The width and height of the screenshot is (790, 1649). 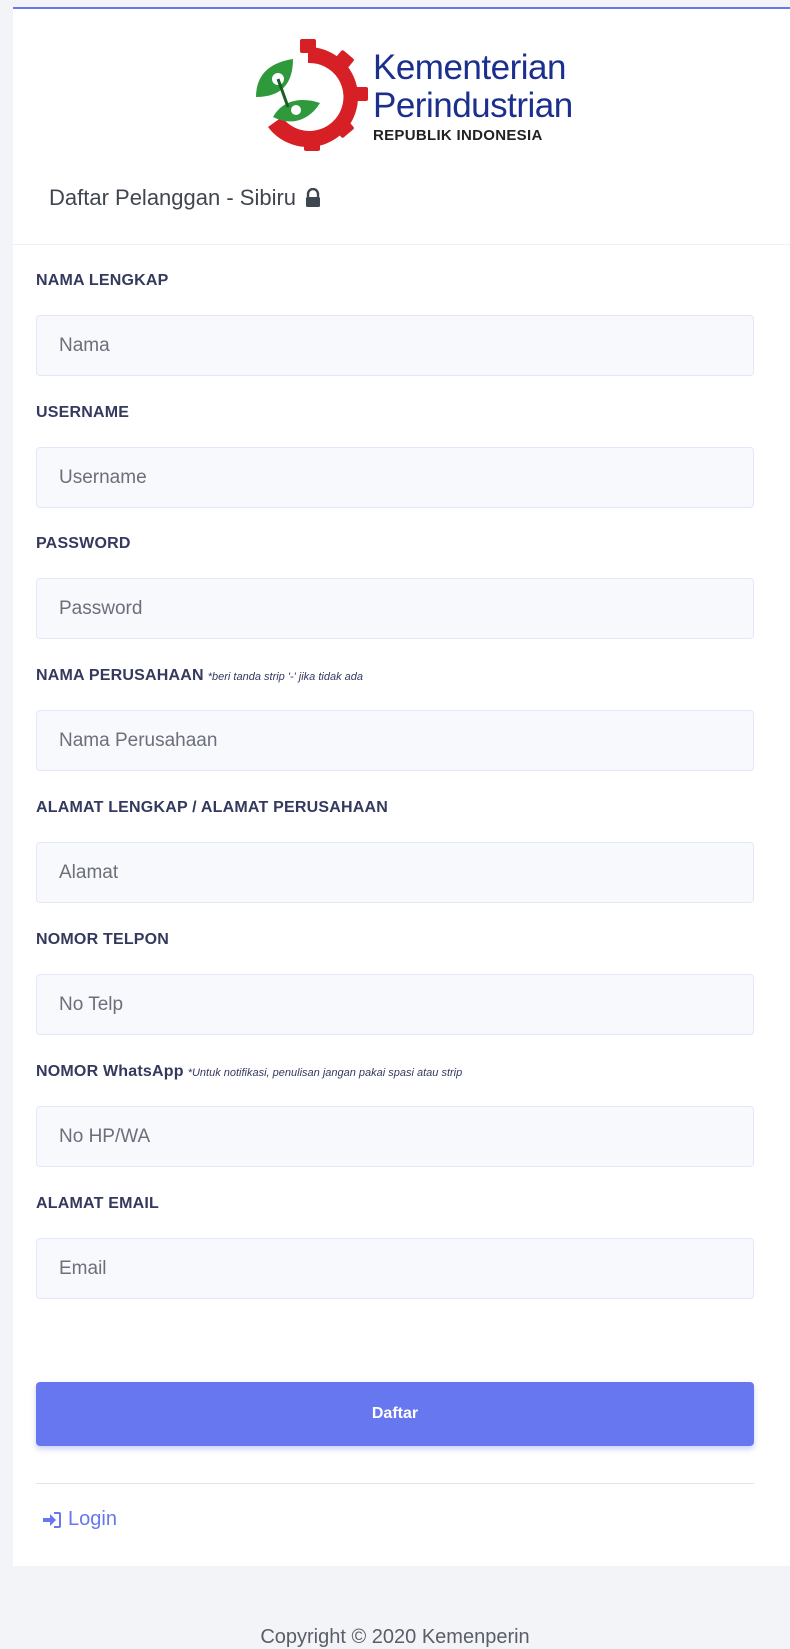 I want to click on page-title-text: Daftar Pelanggan - Sibiru, so click(x=173, y=197).